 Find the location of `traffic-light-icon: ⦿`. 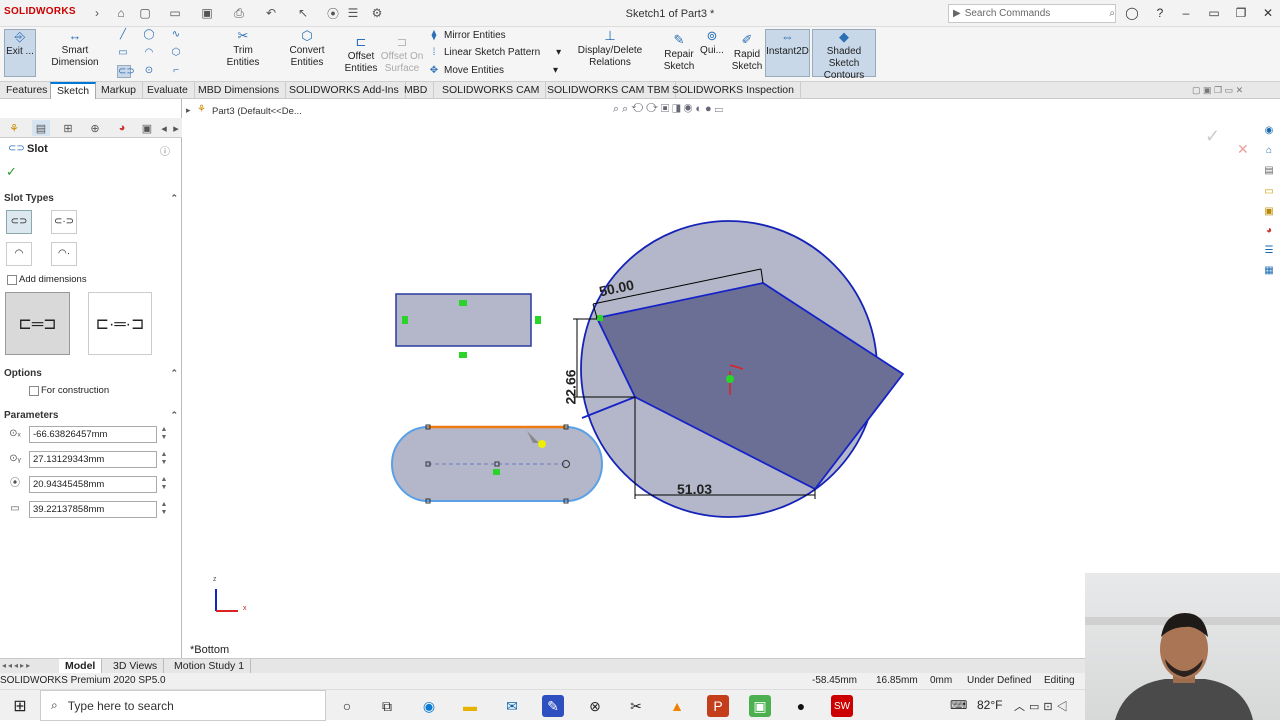

traffic-light-icon: ⦿ is located at coordinates (333, 13).